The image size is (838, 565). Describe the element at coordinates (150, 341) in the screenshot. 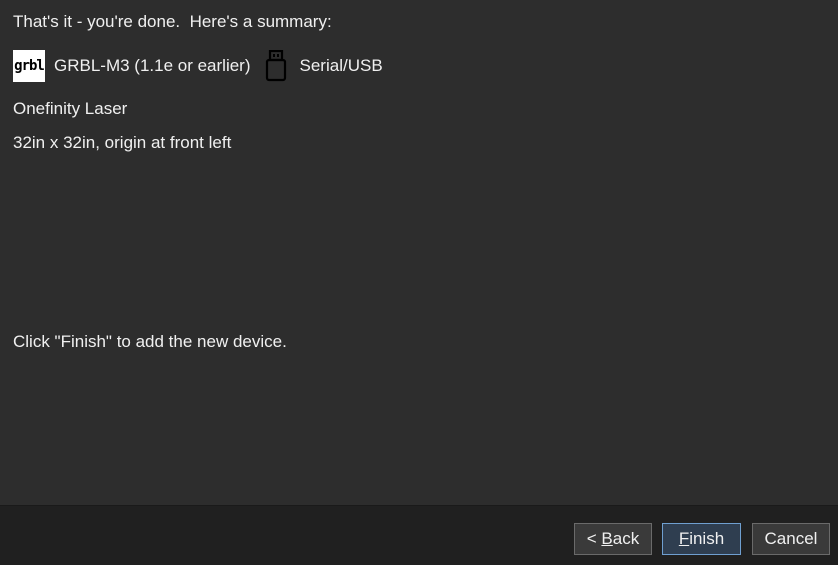

I see `finish-hint: Click "Finish" to add the new device.` at that location.